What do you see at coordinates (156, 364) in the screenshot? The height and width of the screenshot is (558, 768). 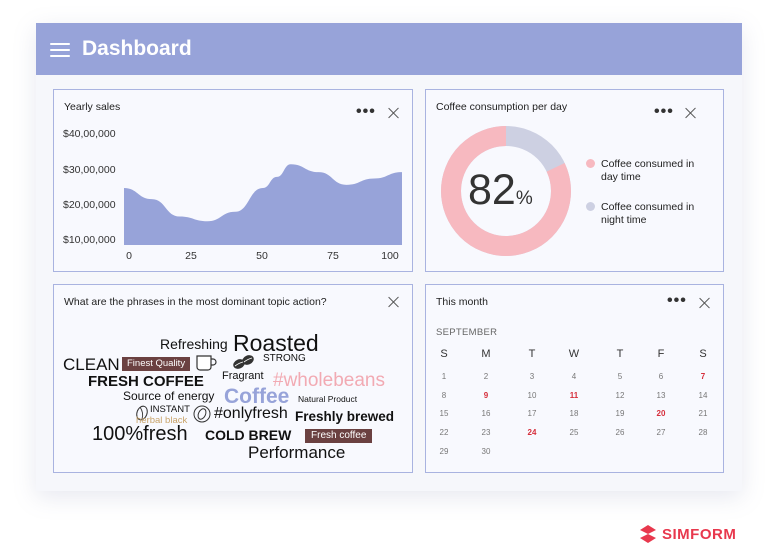 I see `word-cloud-tag: Finest Quality` at bounding box center [156, 364].